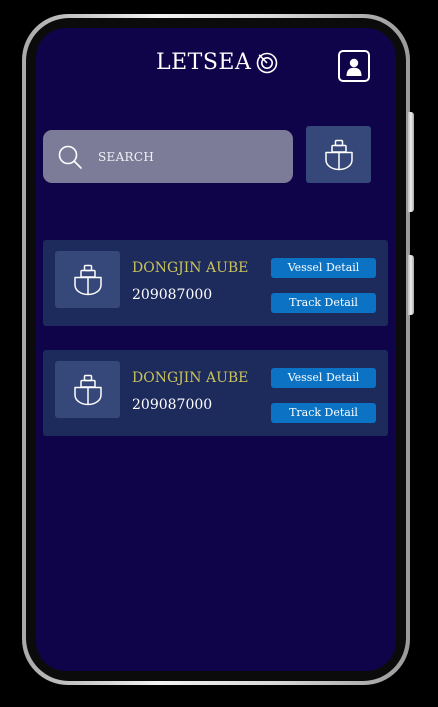 The width and height of the screenshot is (438, 707). I want to click on brand-logo: LETSEA, so click(217, 62).